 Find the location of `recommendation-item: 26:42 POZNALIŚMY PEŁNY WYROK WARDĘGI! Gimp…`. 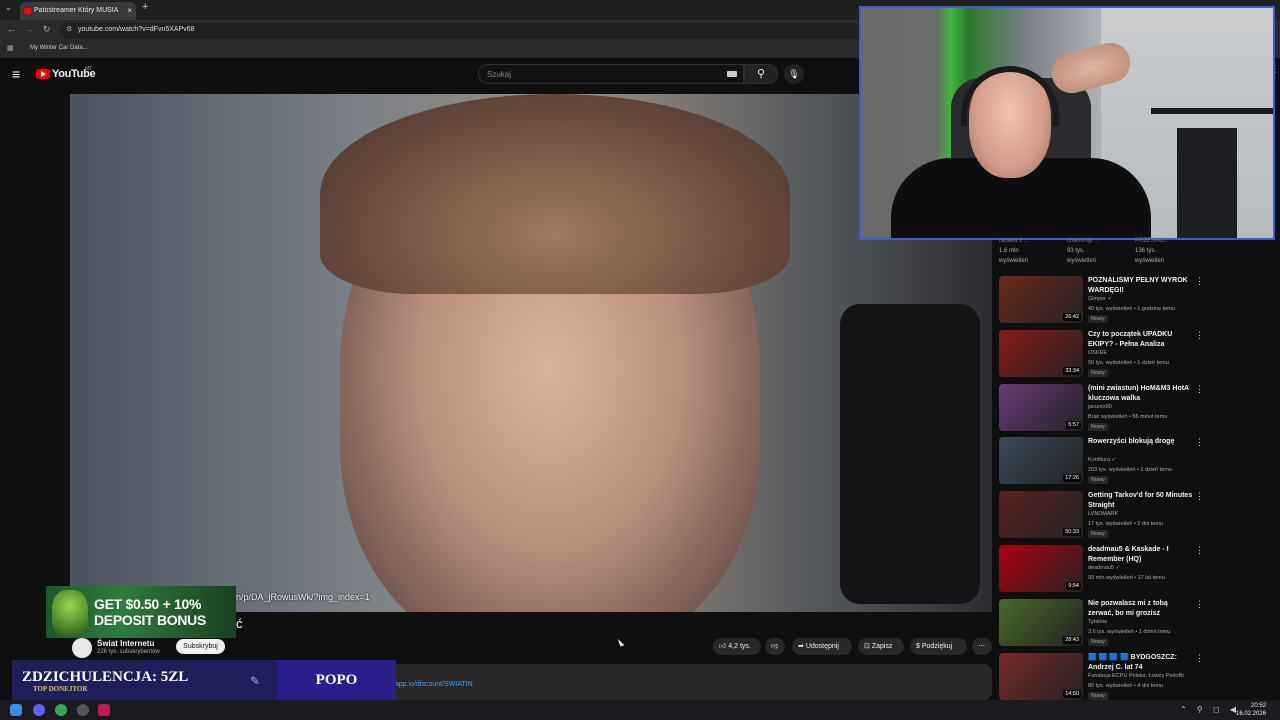

recommendation-item: 26:42 POZNALIŚMY PEŁNY WYROK WARDĘGI! Gimp… is located at coordinates (1104, 301).